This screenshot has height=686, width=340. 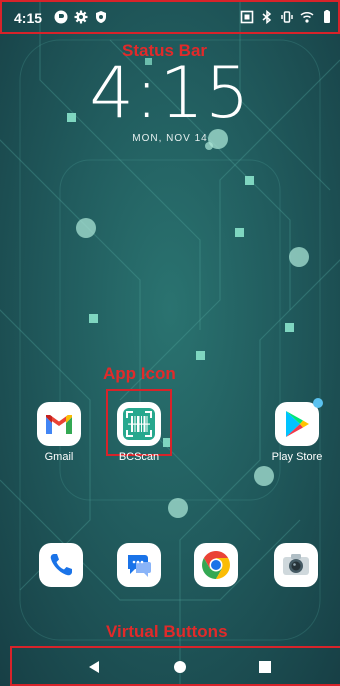 I want to click on play-store-label: Play Store, so click(x=297, y=457).